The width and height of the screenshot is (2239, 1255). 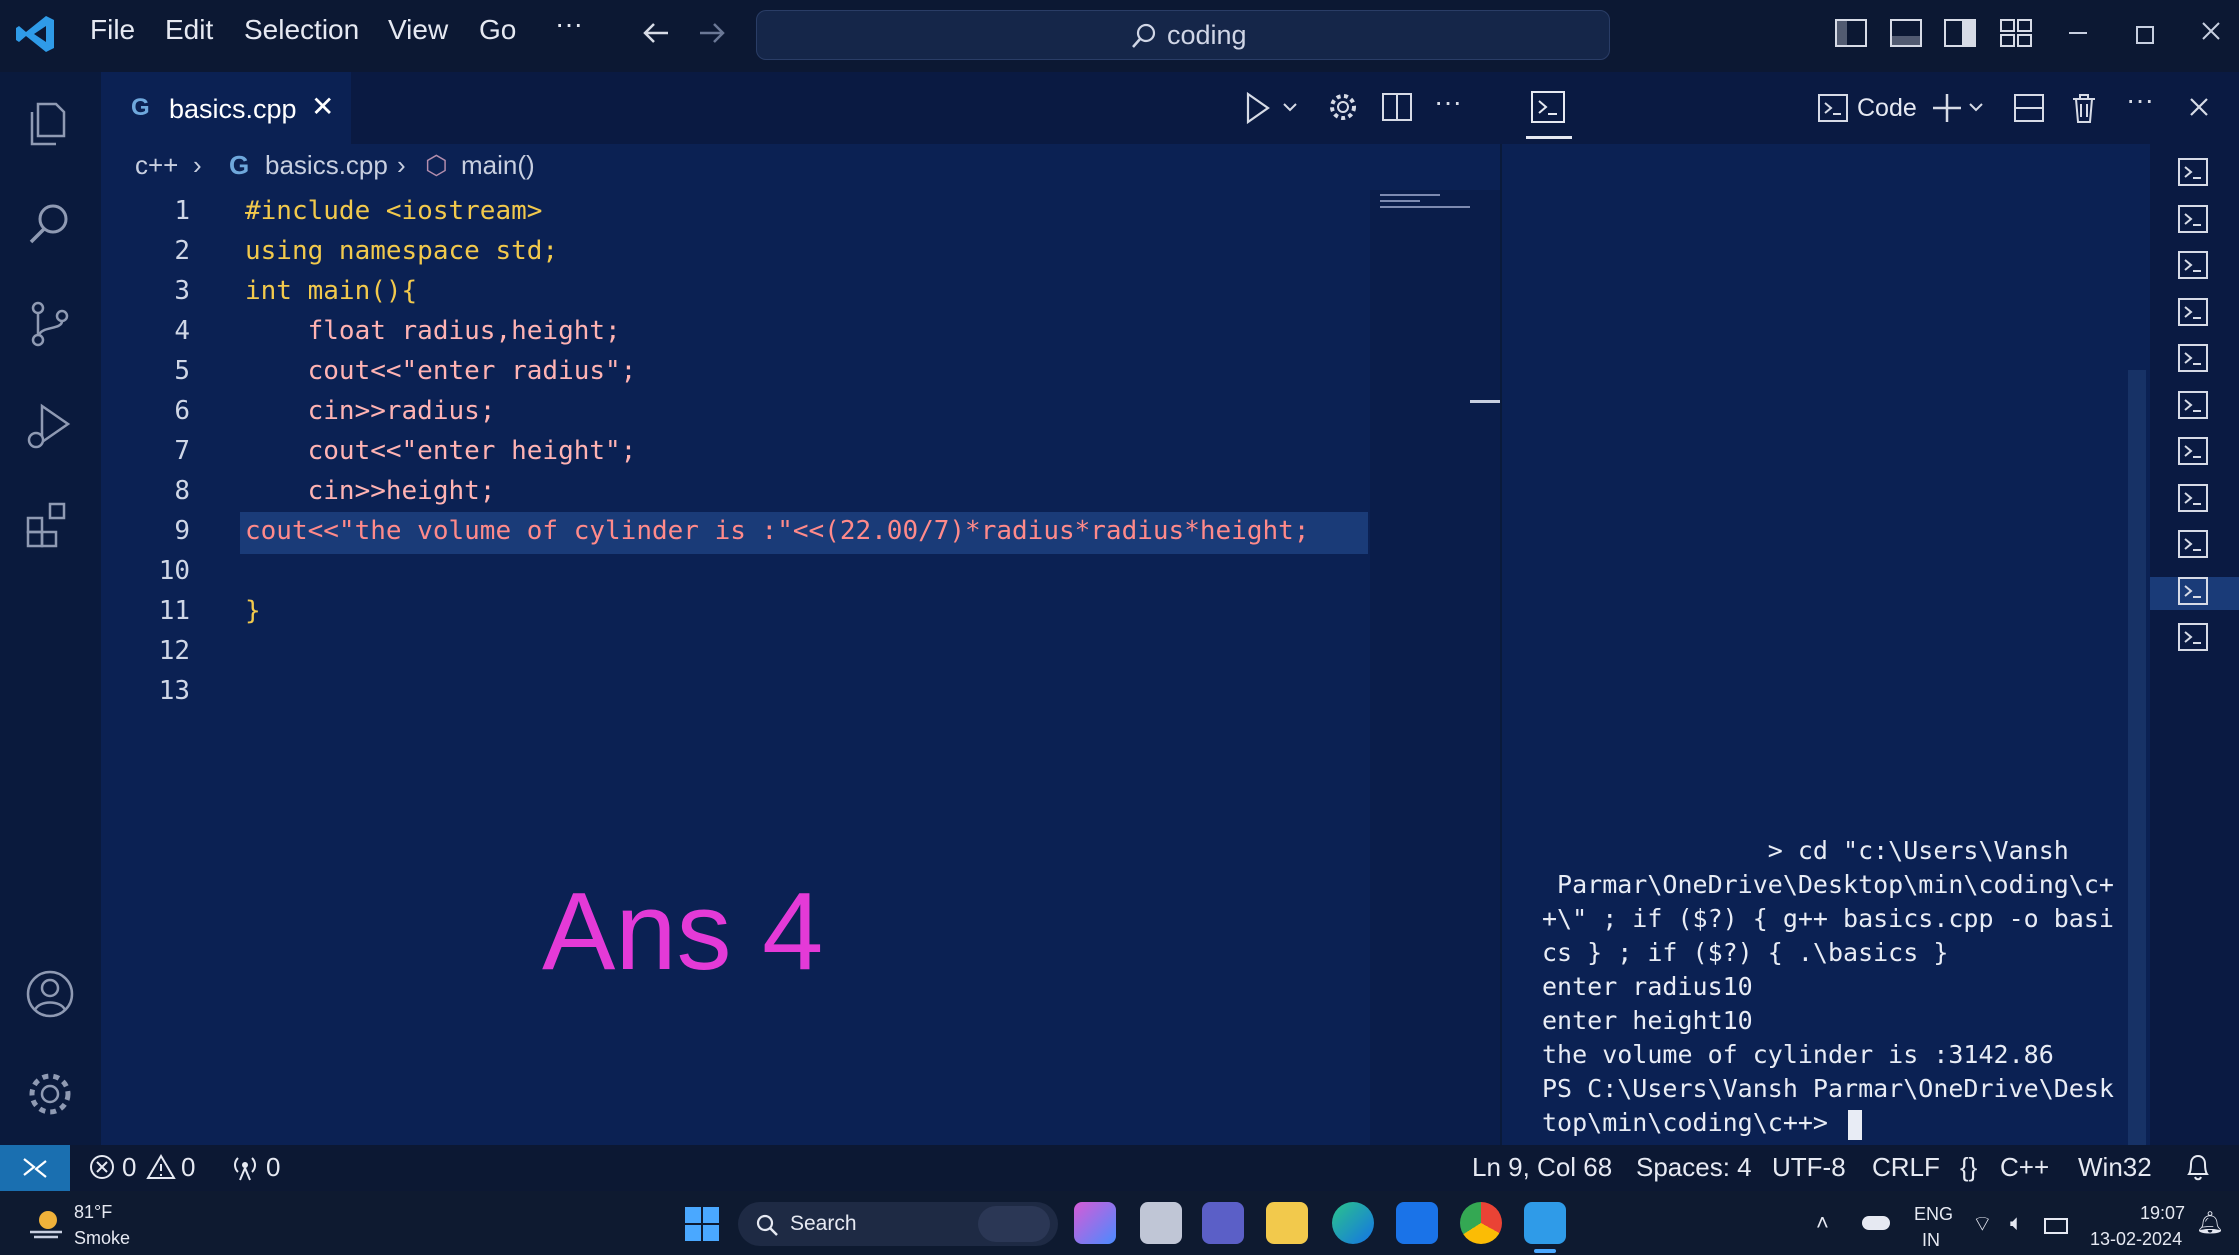 I want to click on warnings-icon, so click(x=161, y=1169).